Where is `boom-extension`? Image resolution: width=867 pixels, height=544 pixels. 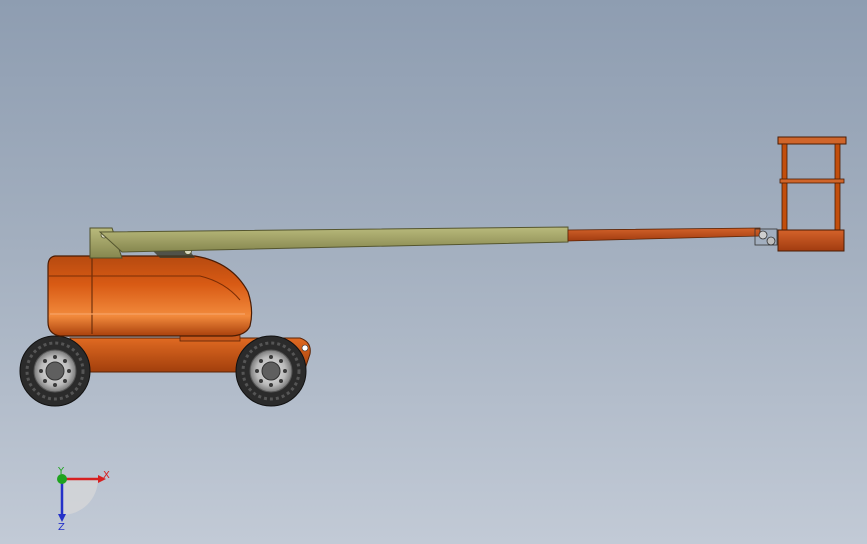
boom-extension is located at coordinates (664, 234).